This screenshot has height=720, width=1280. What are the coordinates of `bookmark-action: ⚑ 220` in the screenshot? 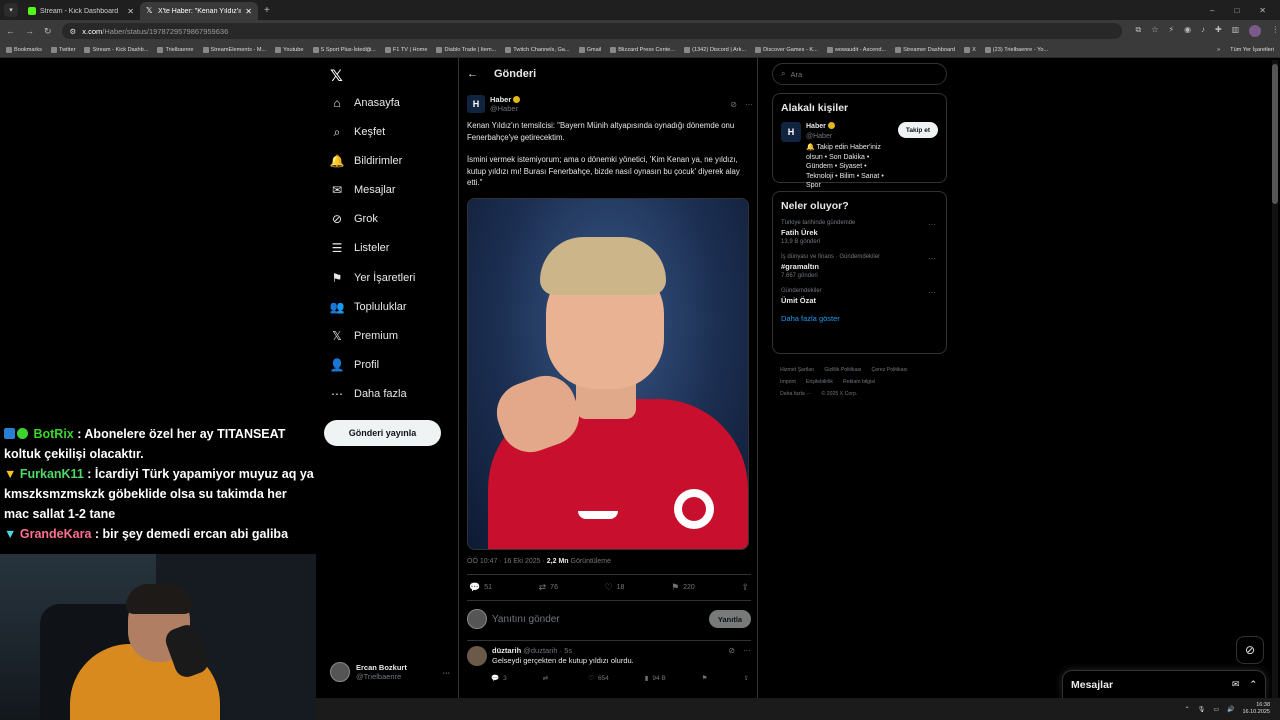 It's located at (683, 587).